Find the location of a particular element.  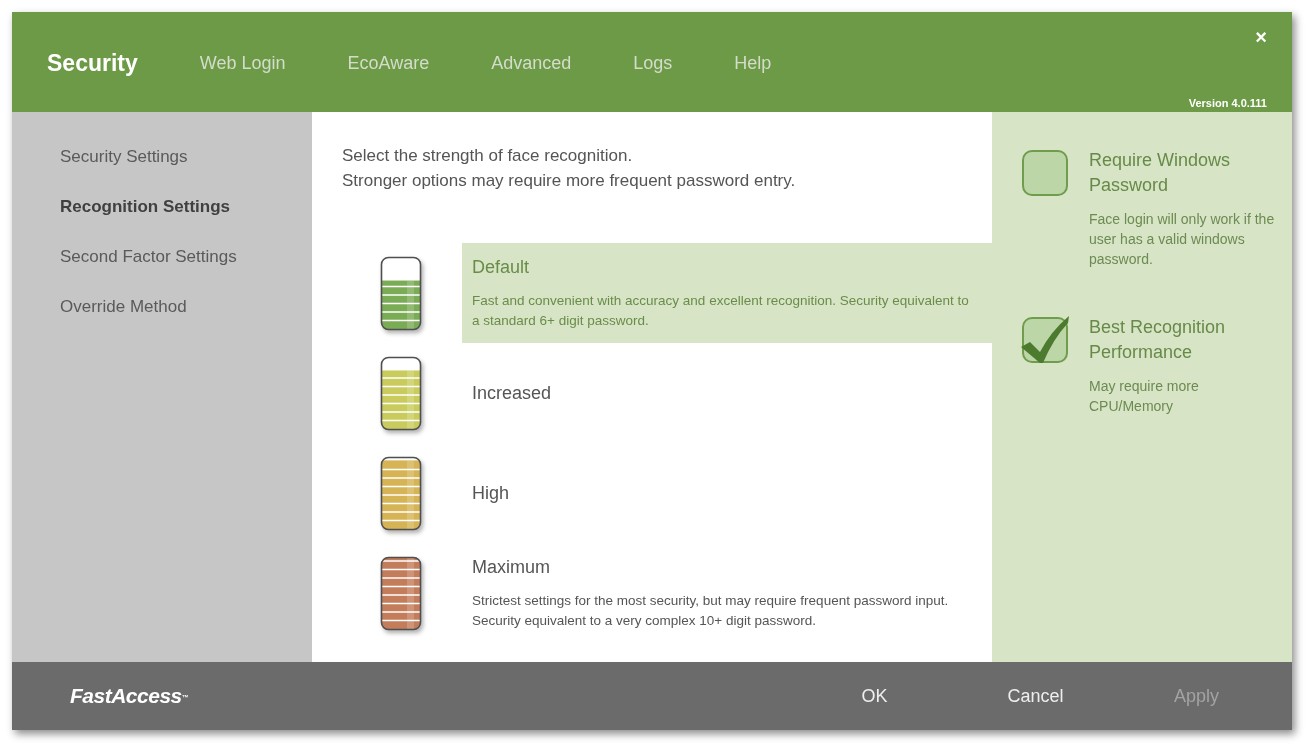

option-description: Strictest settings for the most security, but may require frequent password input. Security equivalent to a very complex 10+ digit password. is located at coordinates (711, 611).